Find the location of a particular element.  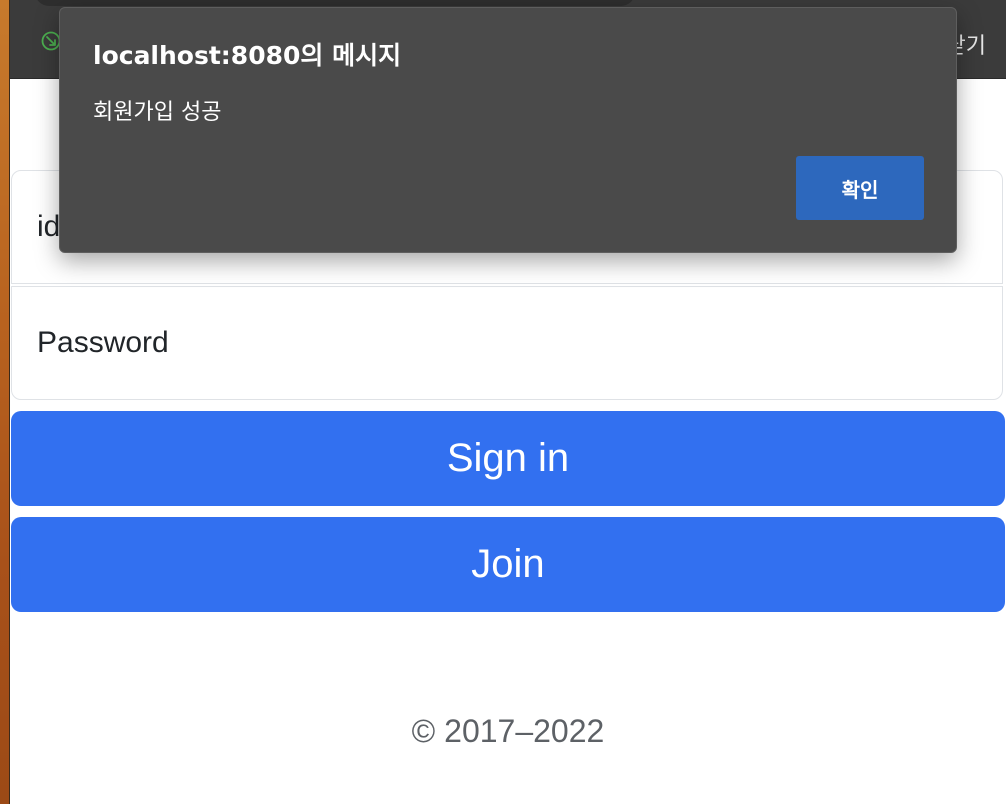

dialog-title: localhost:8080의 메시지 is located at coordinates (247, 55).